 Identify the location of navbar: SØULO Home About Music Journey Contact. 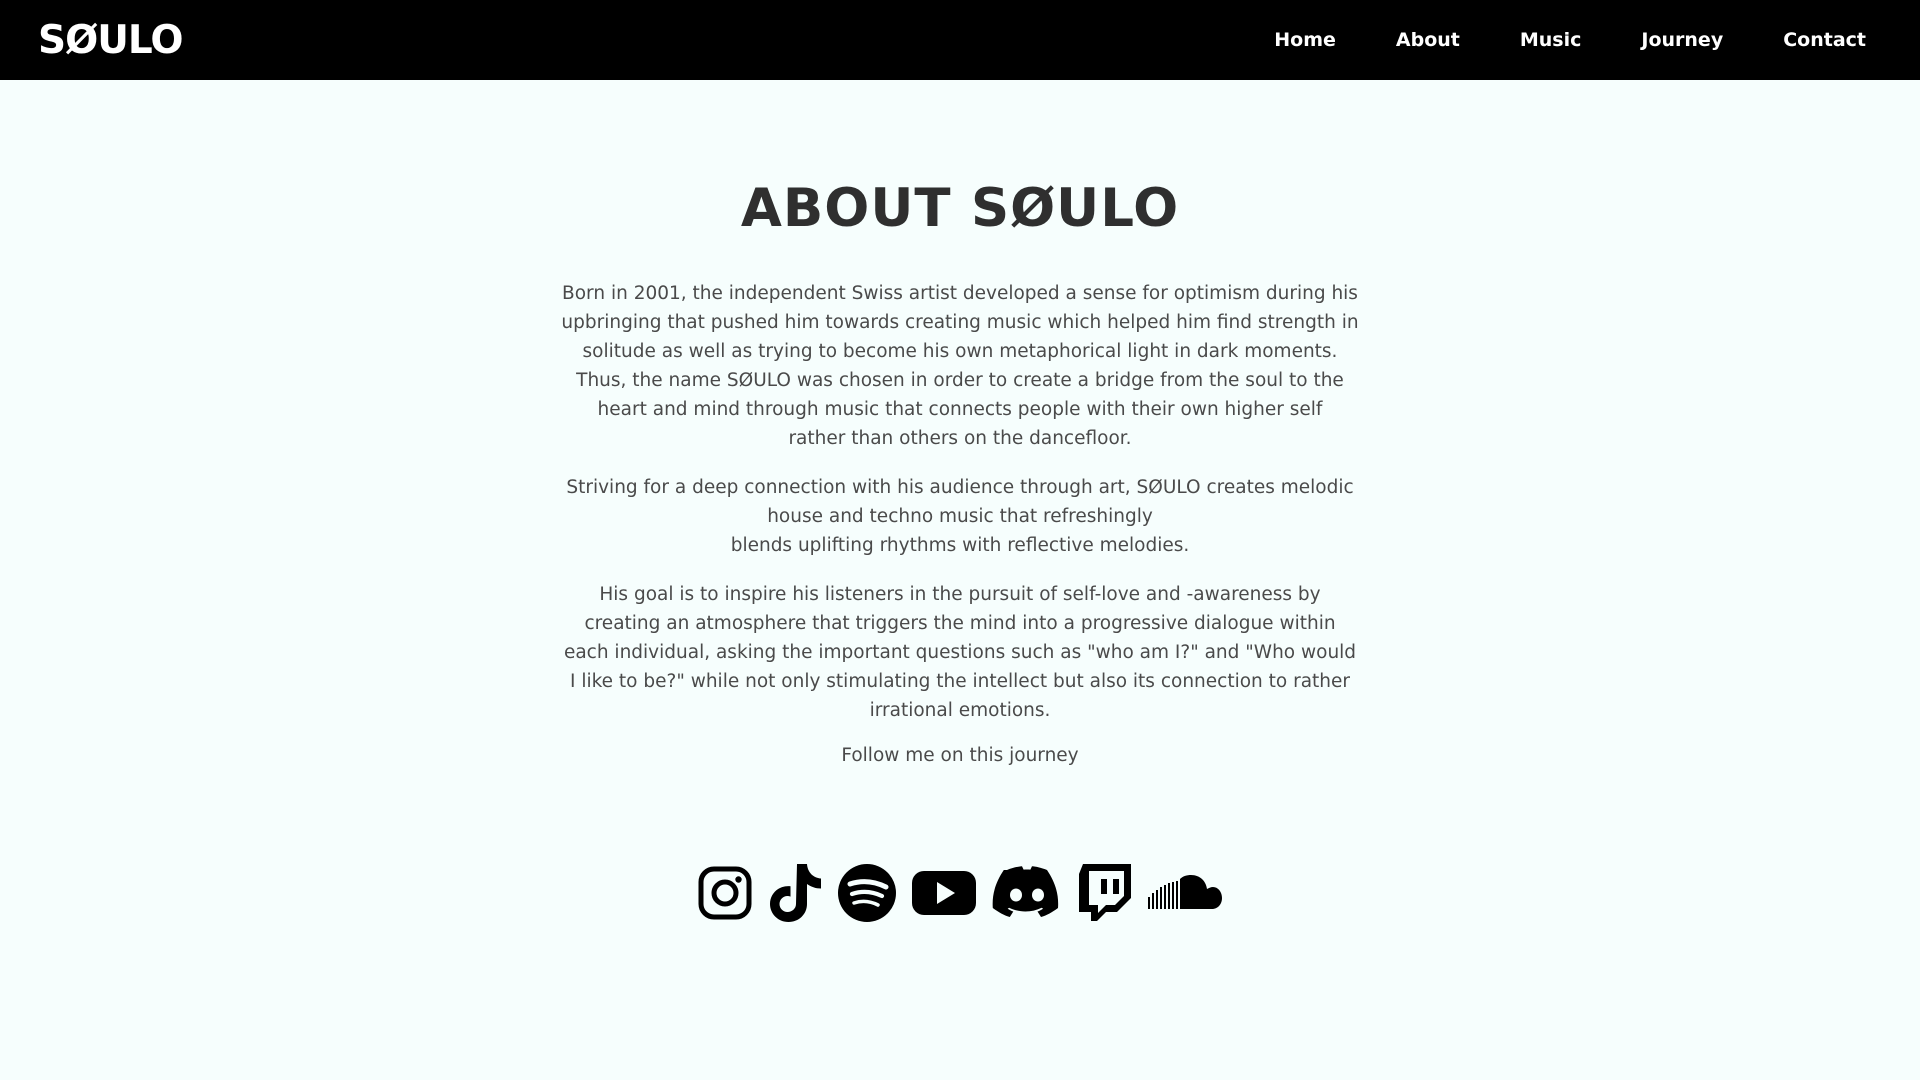
(960, 40).